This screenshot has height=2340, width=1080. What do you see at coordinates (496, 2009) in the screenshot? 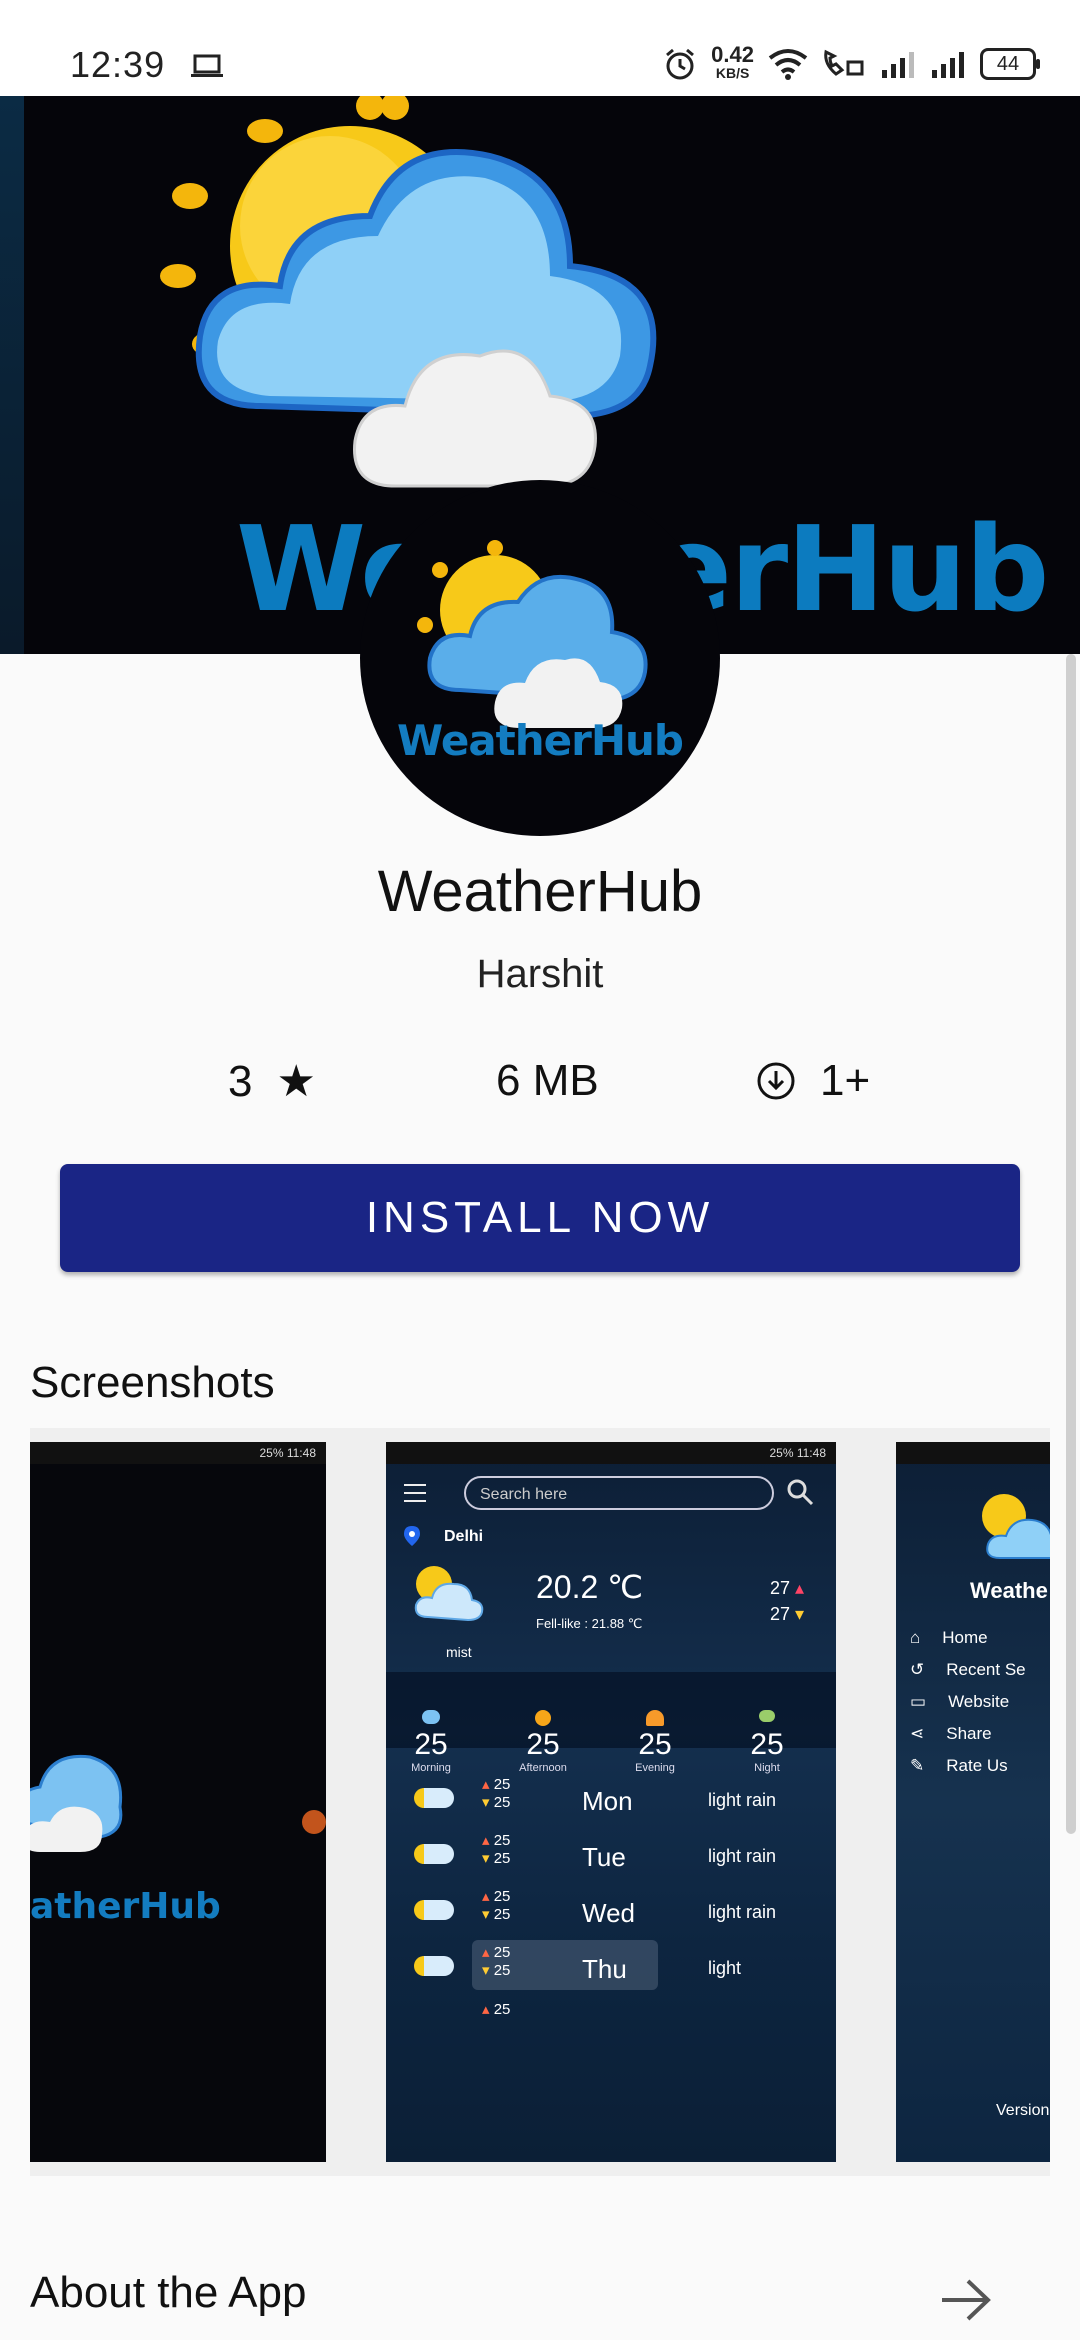
I see `forecast-row-partial: ▴ 25` at bounding box center [496, 2009].